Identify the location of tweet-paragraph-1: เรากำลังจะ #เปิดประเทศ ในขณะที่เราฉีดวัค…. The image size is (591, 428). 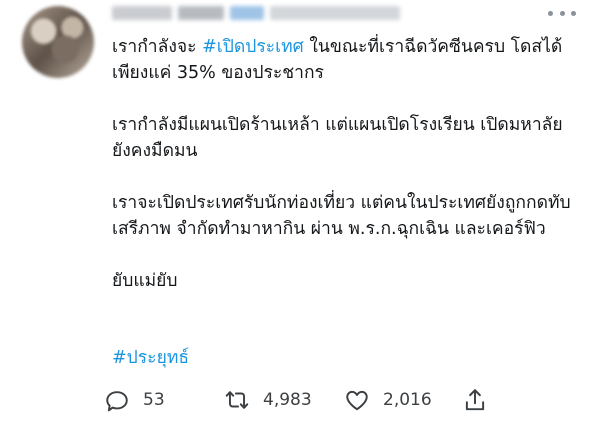
(347, 60).